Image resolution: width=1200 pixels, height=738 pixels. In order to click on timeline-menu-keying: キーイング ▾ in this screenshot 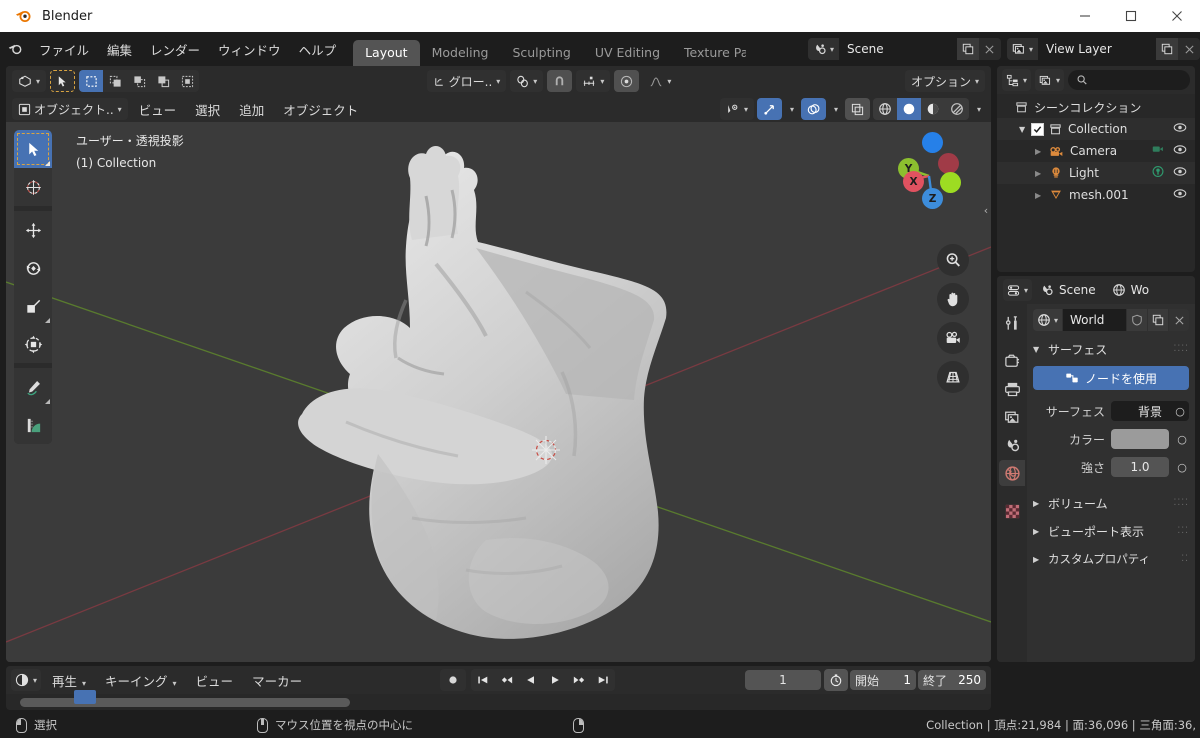, I will do `click(141, 680)`.